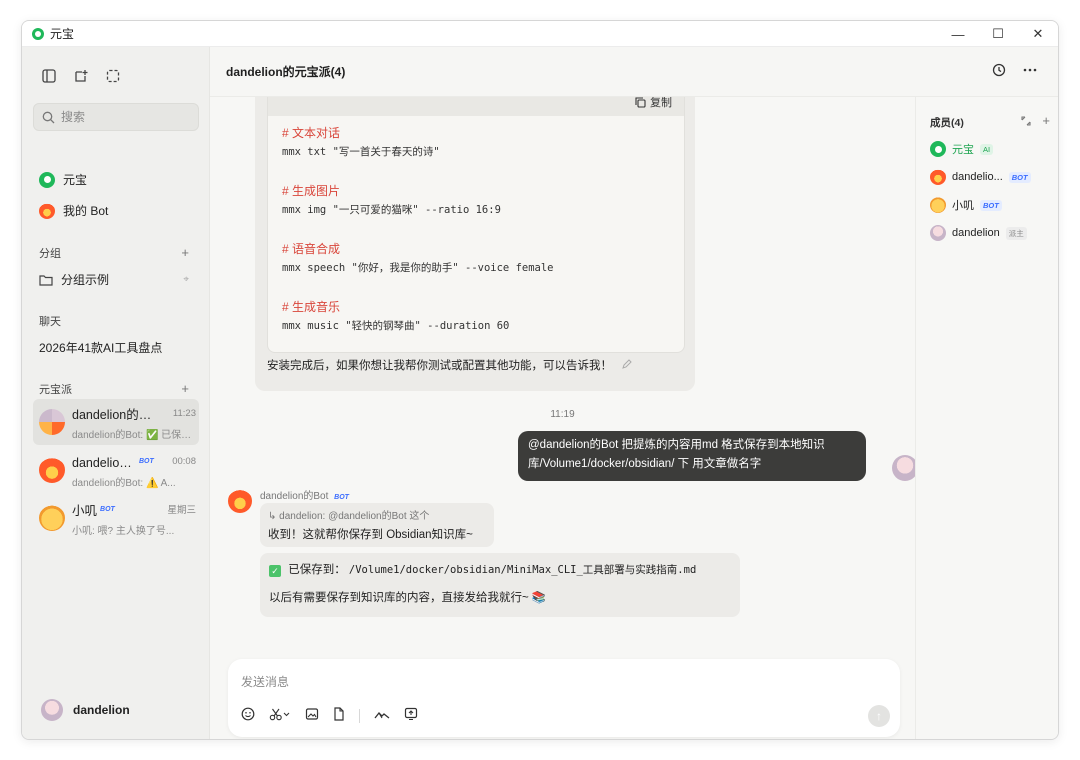 The width and height of the screenshot is (1080, 760). I want to click on invite-icon, so click(1026, 122).